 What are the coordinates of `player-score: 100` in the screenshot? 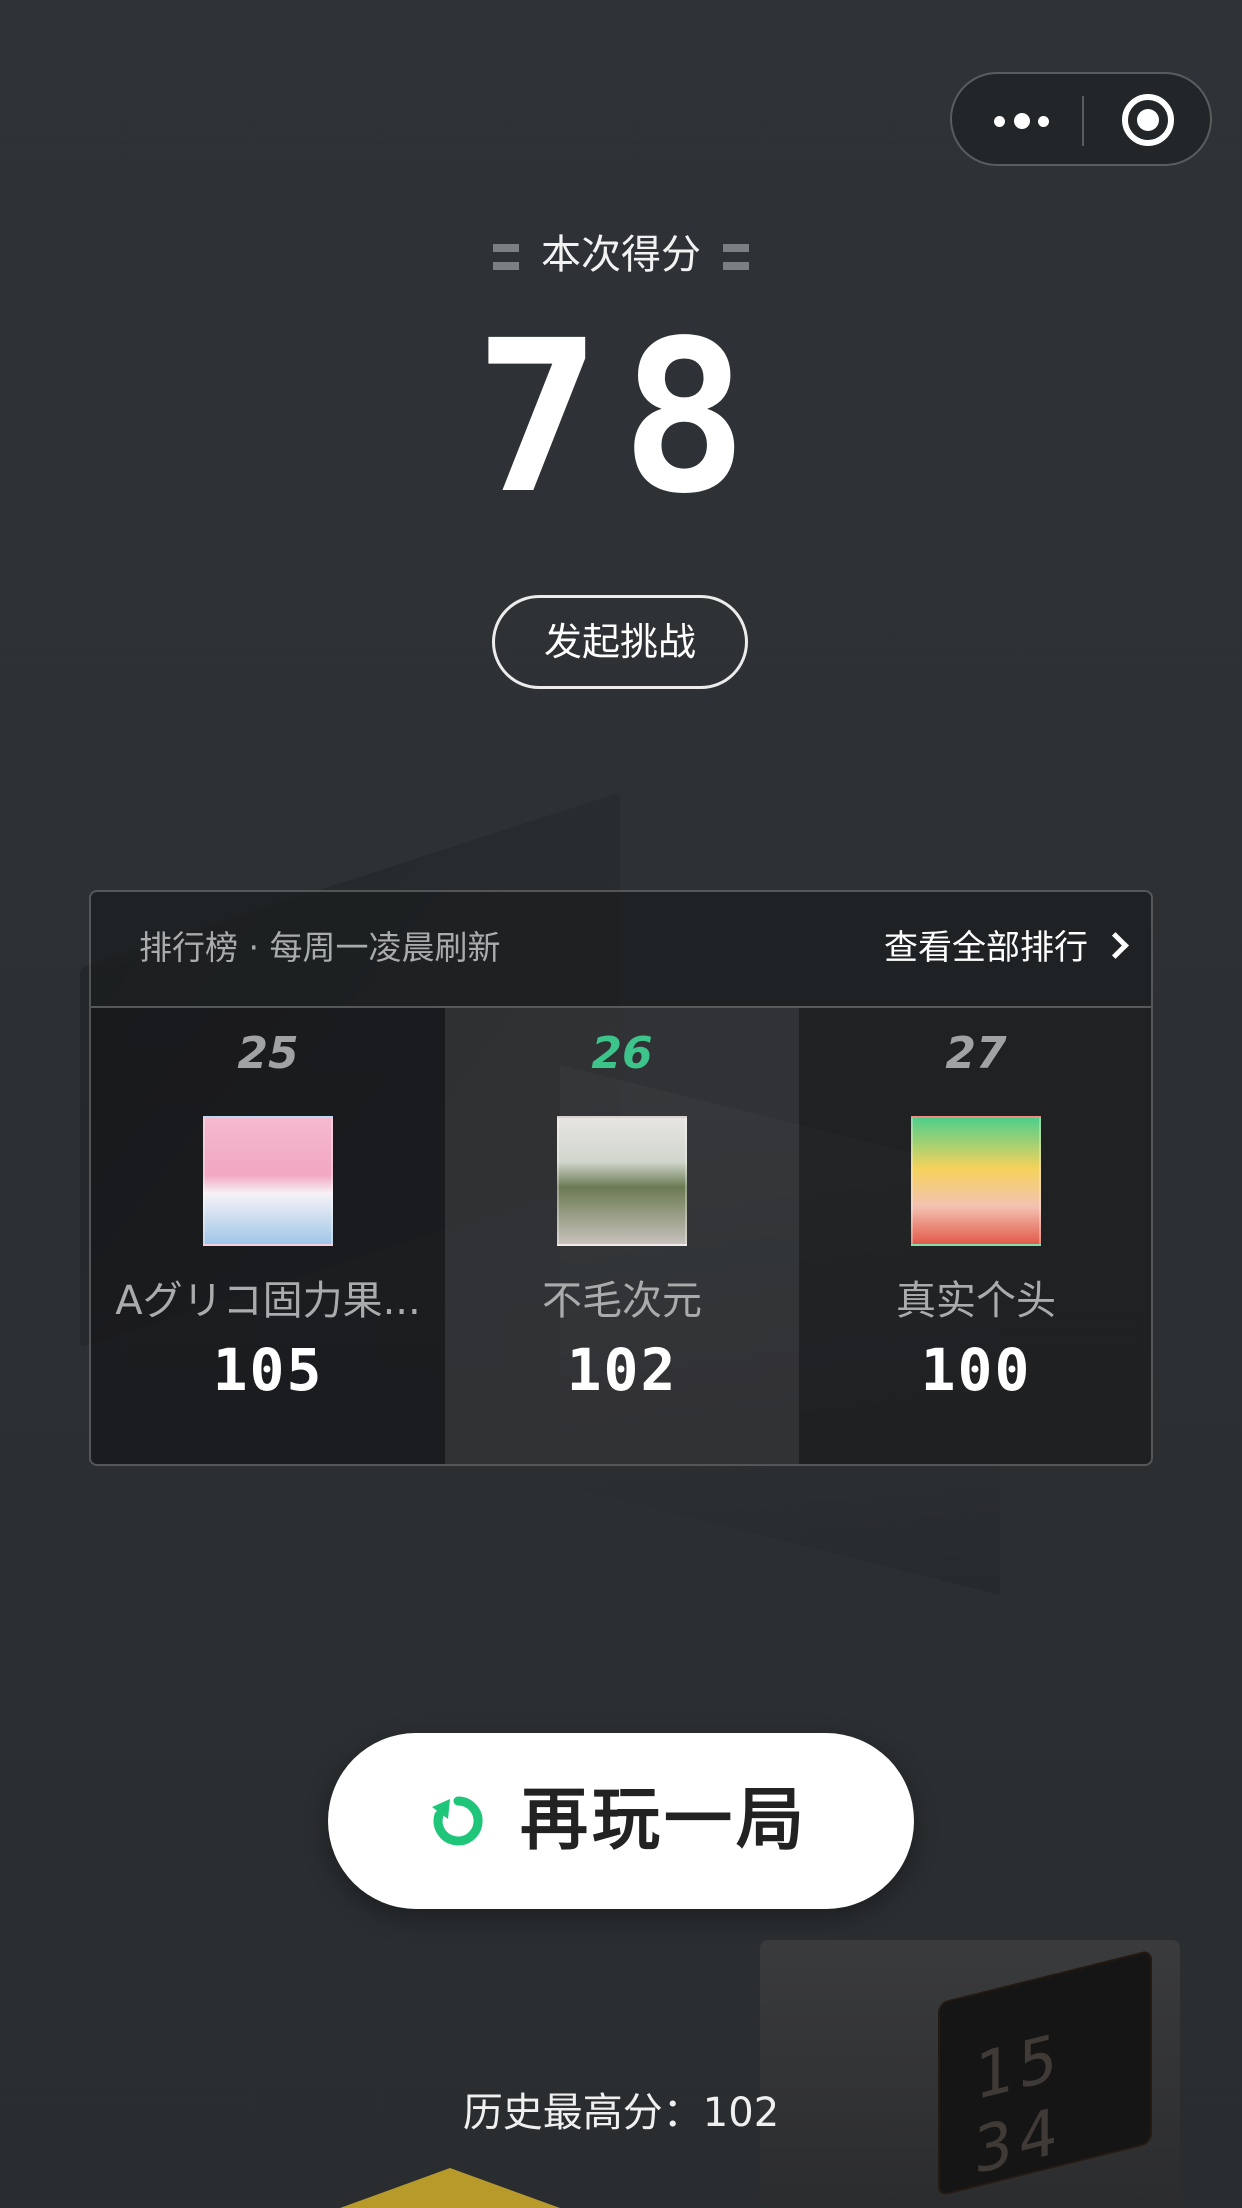 It's located at (976, 1370).